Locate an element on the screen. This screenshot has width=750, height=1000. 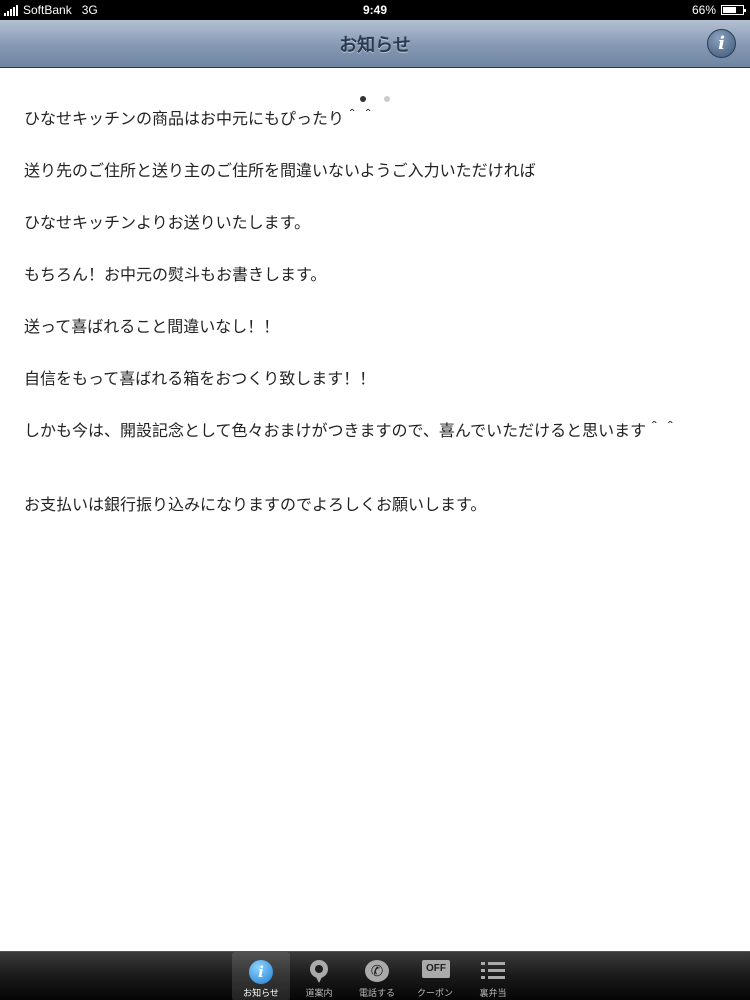
list-icon is located at coordinates (493, 971).